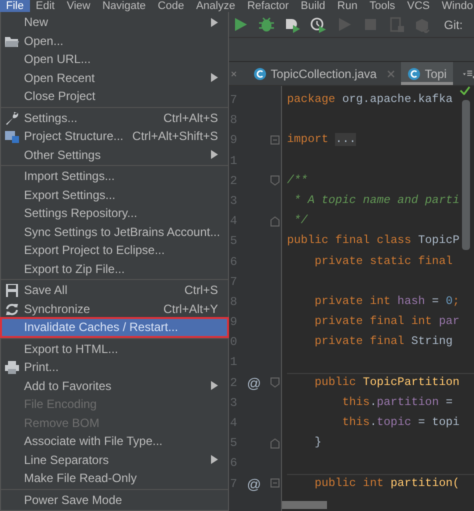 Image resolution: width=474 pixels, height=511 pixels. What do you see at coordinates (12, 309) in the screenshot?
I see `sync-icon` at bounding box center [12, 309].